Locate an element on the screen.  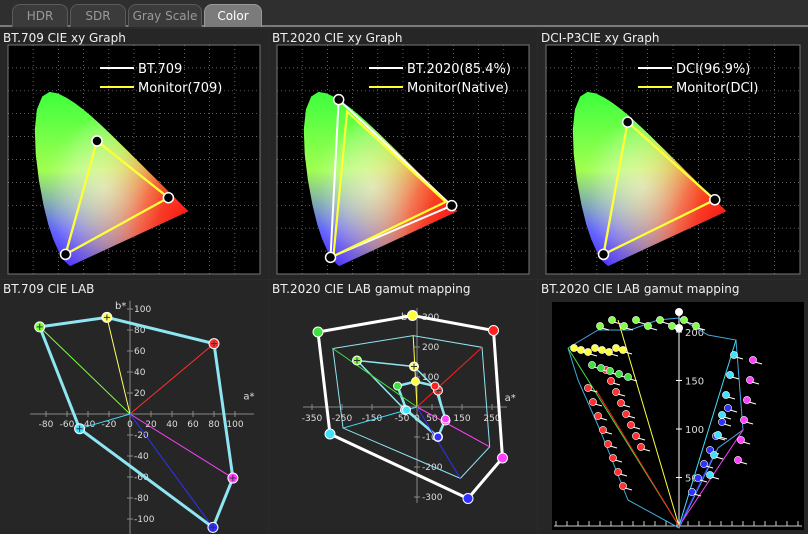
tab-color: Color is located at coordinates (233, 15).